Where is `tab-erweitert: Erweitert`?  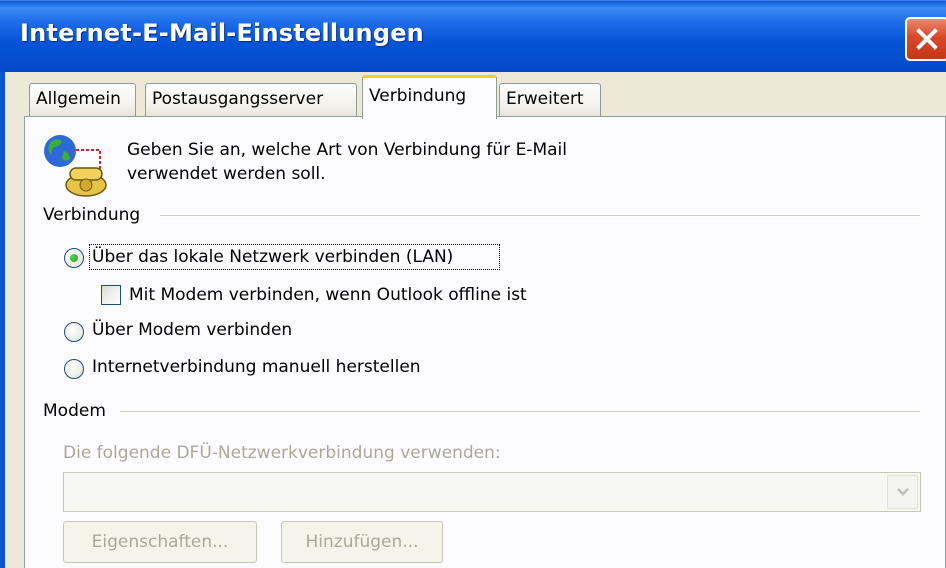 tab-erweitert: Erweitert is located at coordinates (550, 99).